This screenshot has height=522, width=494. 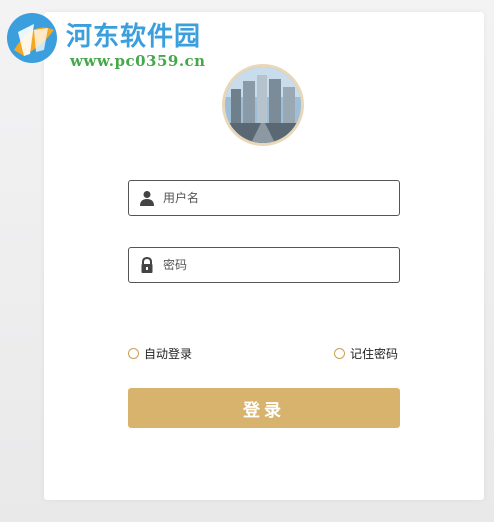 I want to click on avatar, so click(x=263, y=105).